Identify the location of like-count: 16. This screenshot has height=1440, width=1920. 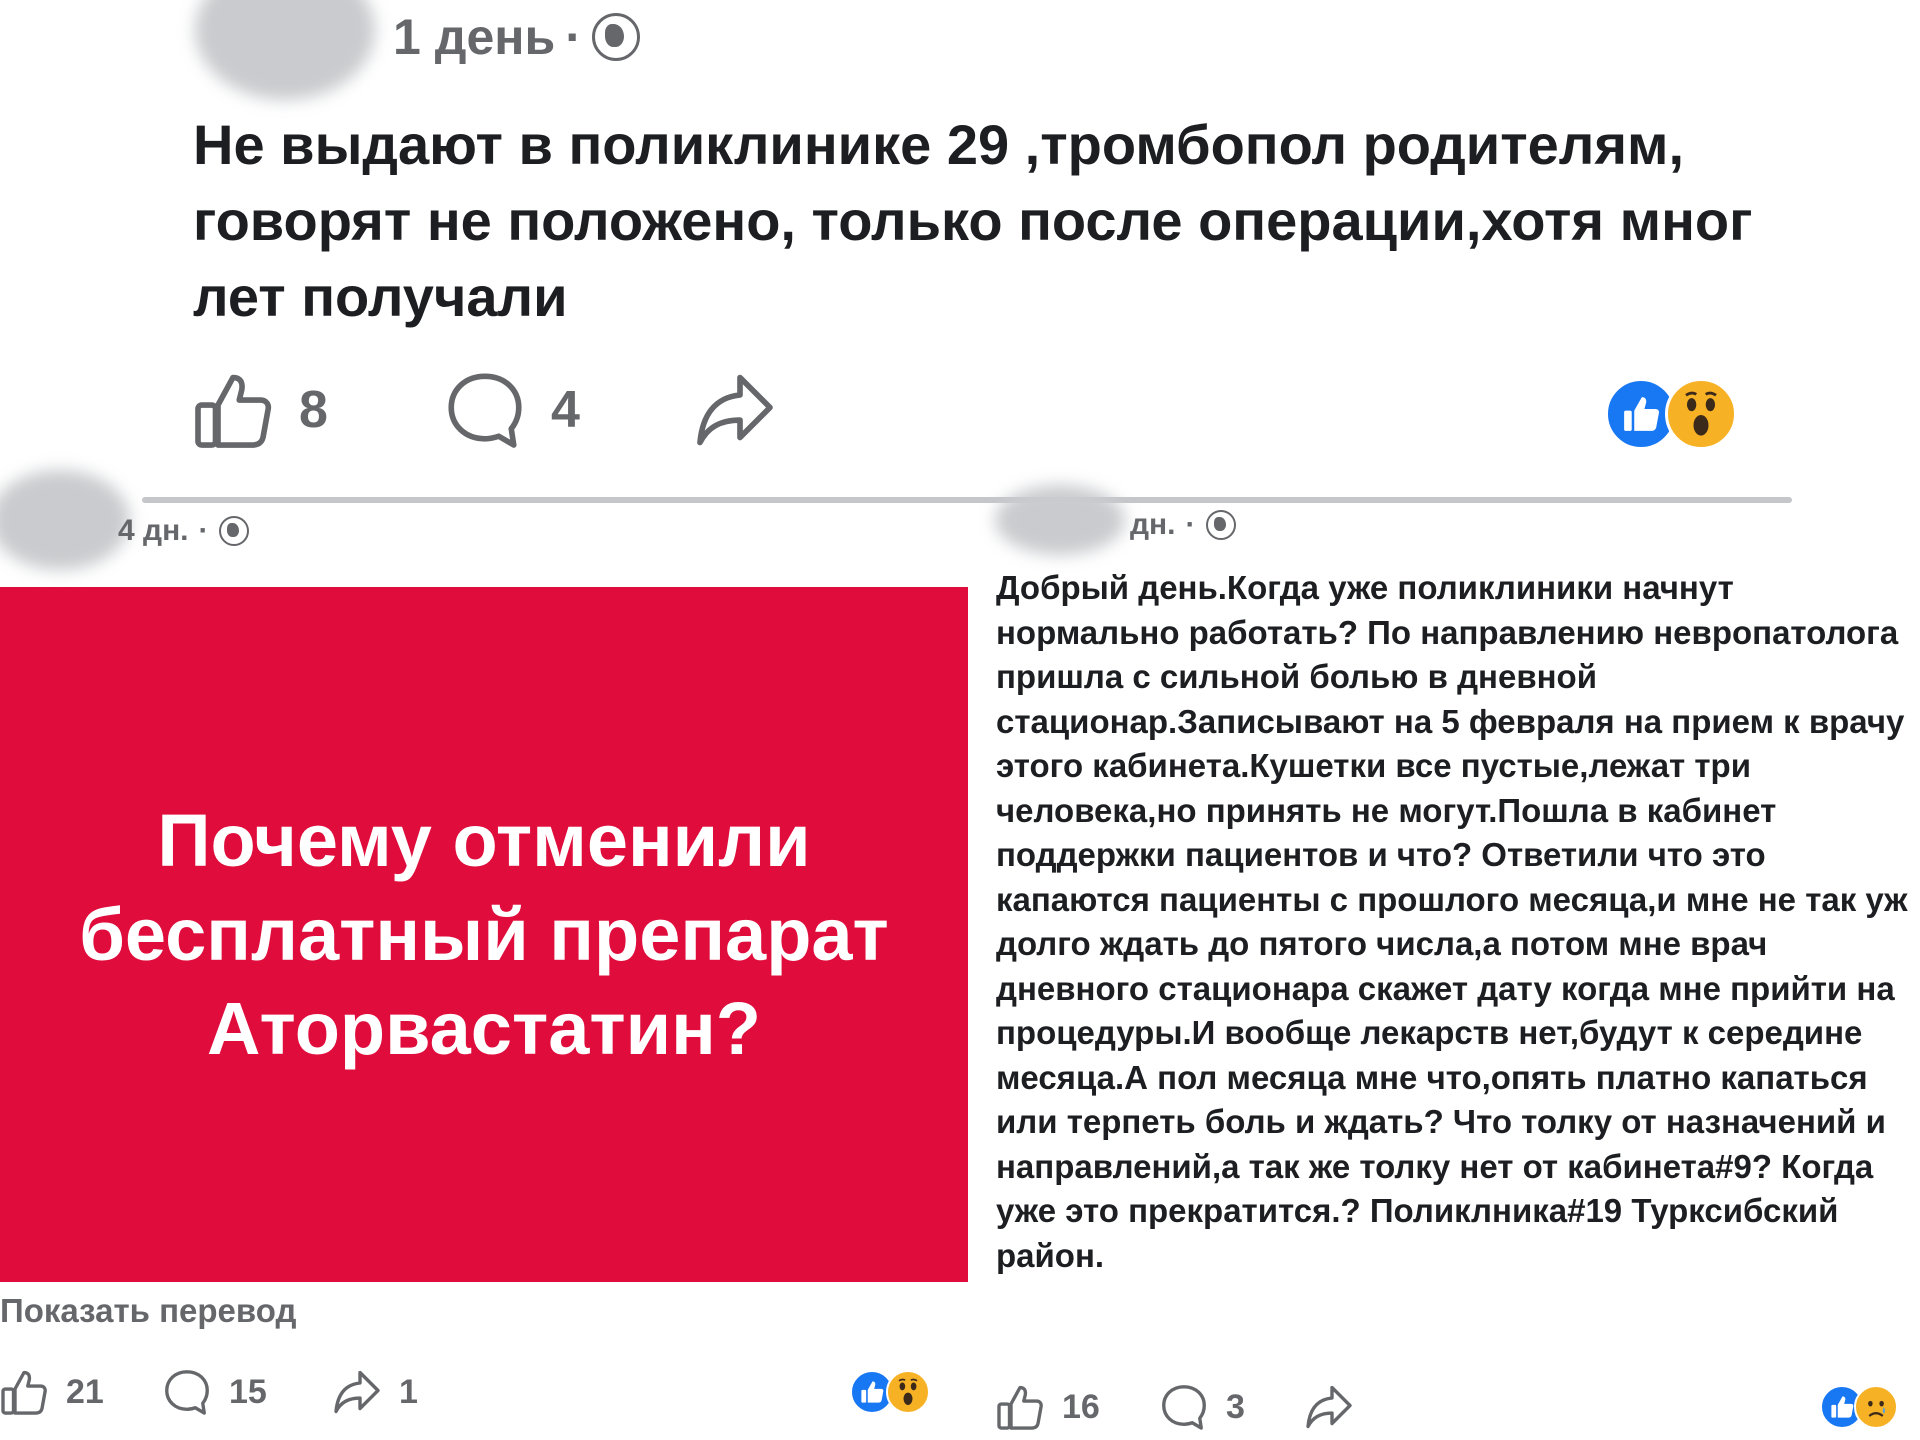
(1081, 1406).